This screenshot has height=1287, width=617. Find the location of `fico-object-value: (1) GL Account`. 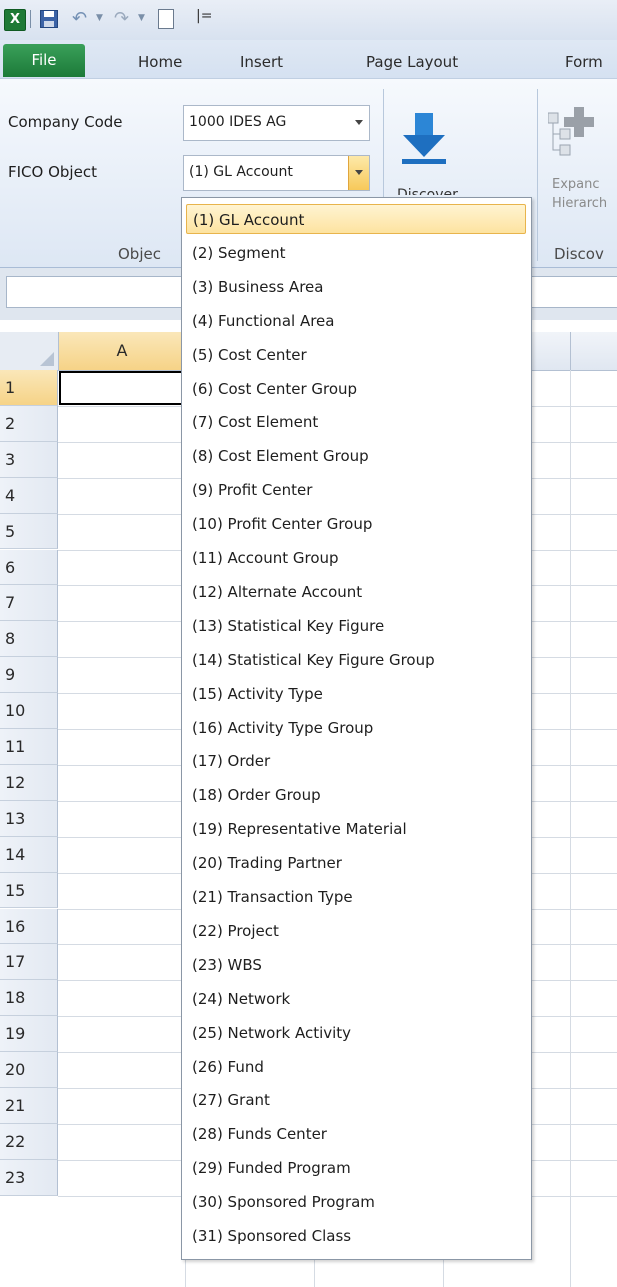

fico-object-value: (1) GL Account is located at coordinates (241, 172).